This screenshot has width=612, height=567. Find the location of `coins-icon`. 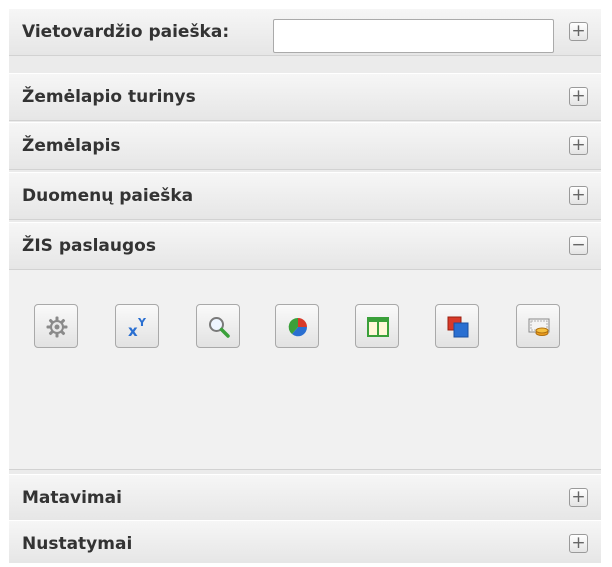

coins-icon is located at coordinates (539, 327).